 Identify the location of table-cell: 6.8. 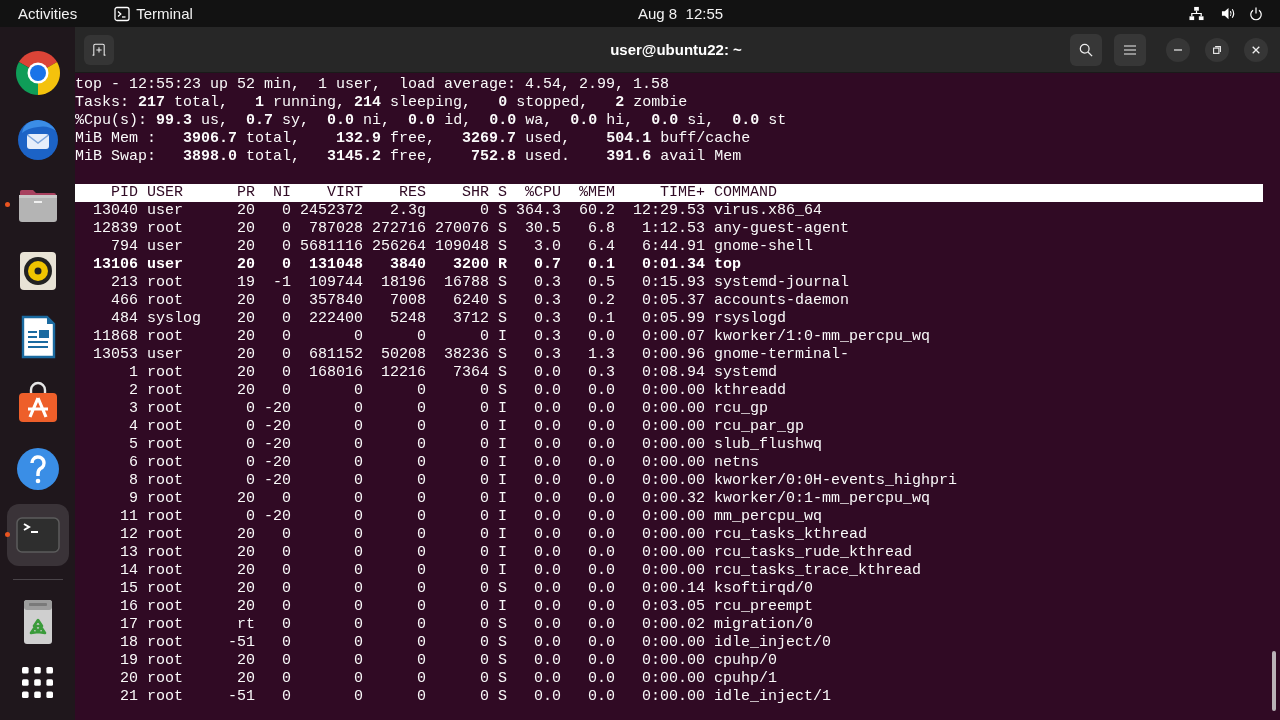
(601, 229).